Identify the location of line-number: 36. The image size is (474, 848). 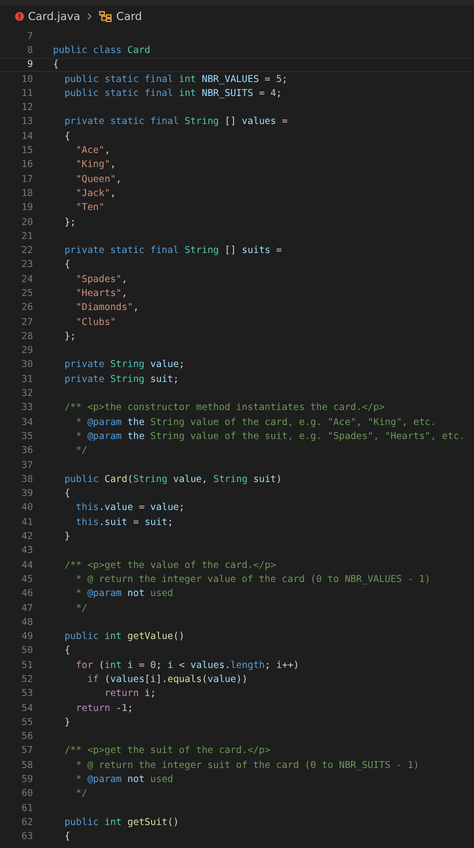
(26, 450).